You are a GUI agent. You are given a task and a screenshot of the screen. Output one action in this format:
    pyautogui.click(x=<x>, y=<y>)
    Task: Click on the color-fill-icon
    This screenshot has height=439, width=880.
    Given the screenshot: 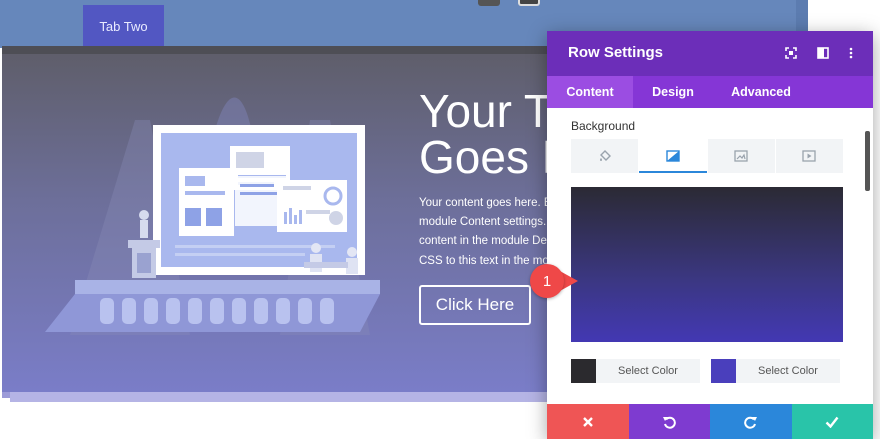 What is the action you would take?
    pyautogui.click(x=605, y=156)
    